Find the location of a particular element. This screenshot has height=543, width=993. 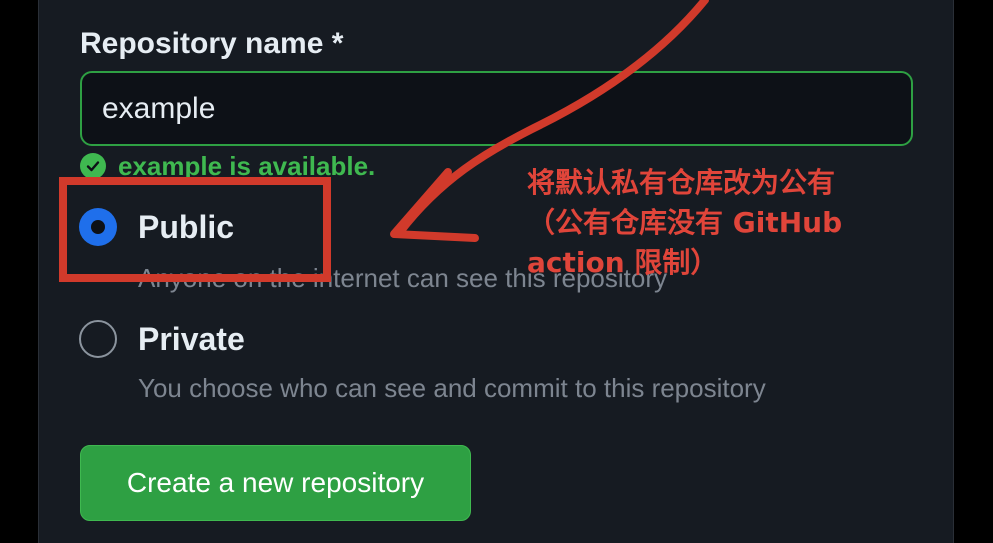

annotation-note: 将默认私有仓库改为公有 （公有仓库没有 GitHub action 限制） is located at coordinates (717, 223).